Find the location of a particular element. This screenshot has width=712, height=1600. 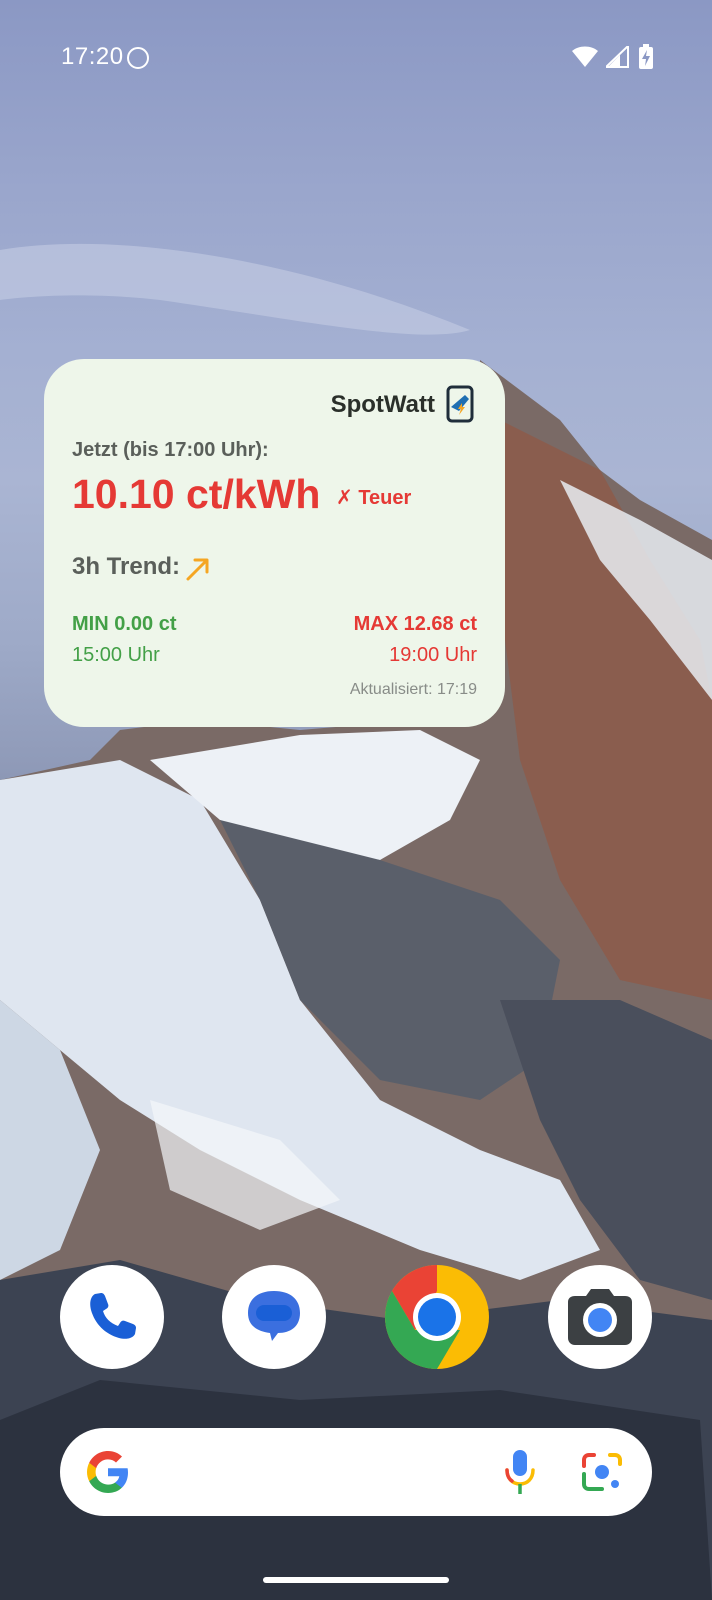

camera-app-button is located at coordinates (600, 1317).